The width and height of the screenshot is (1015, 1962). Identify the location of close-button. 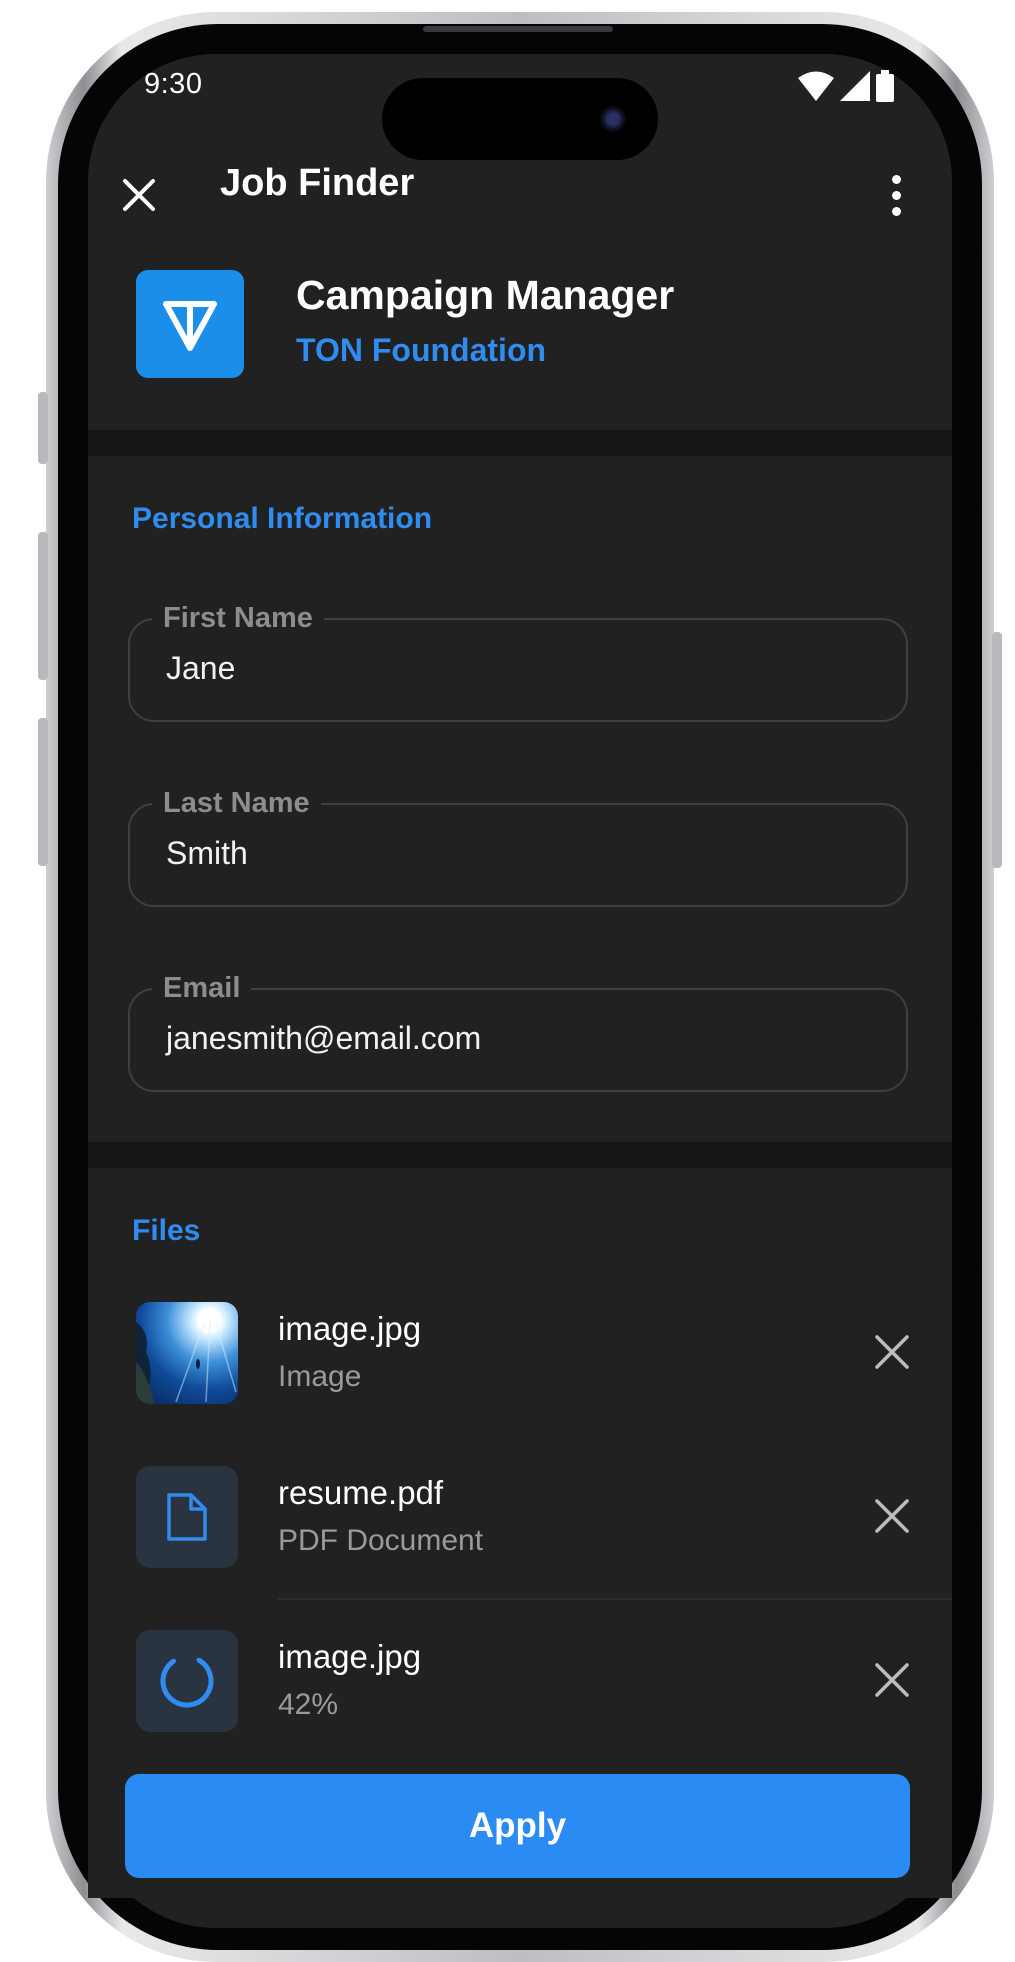
(139, 195).